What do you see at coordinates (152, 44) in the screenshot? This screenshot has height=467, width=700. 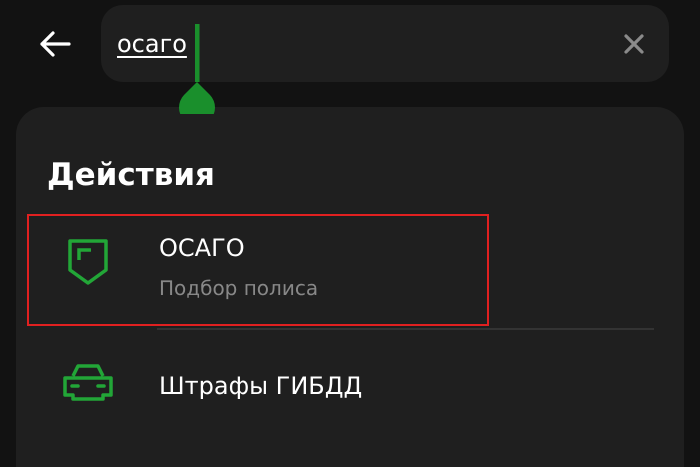 I see `search-text: осаго` at bounding box center [152, 44].